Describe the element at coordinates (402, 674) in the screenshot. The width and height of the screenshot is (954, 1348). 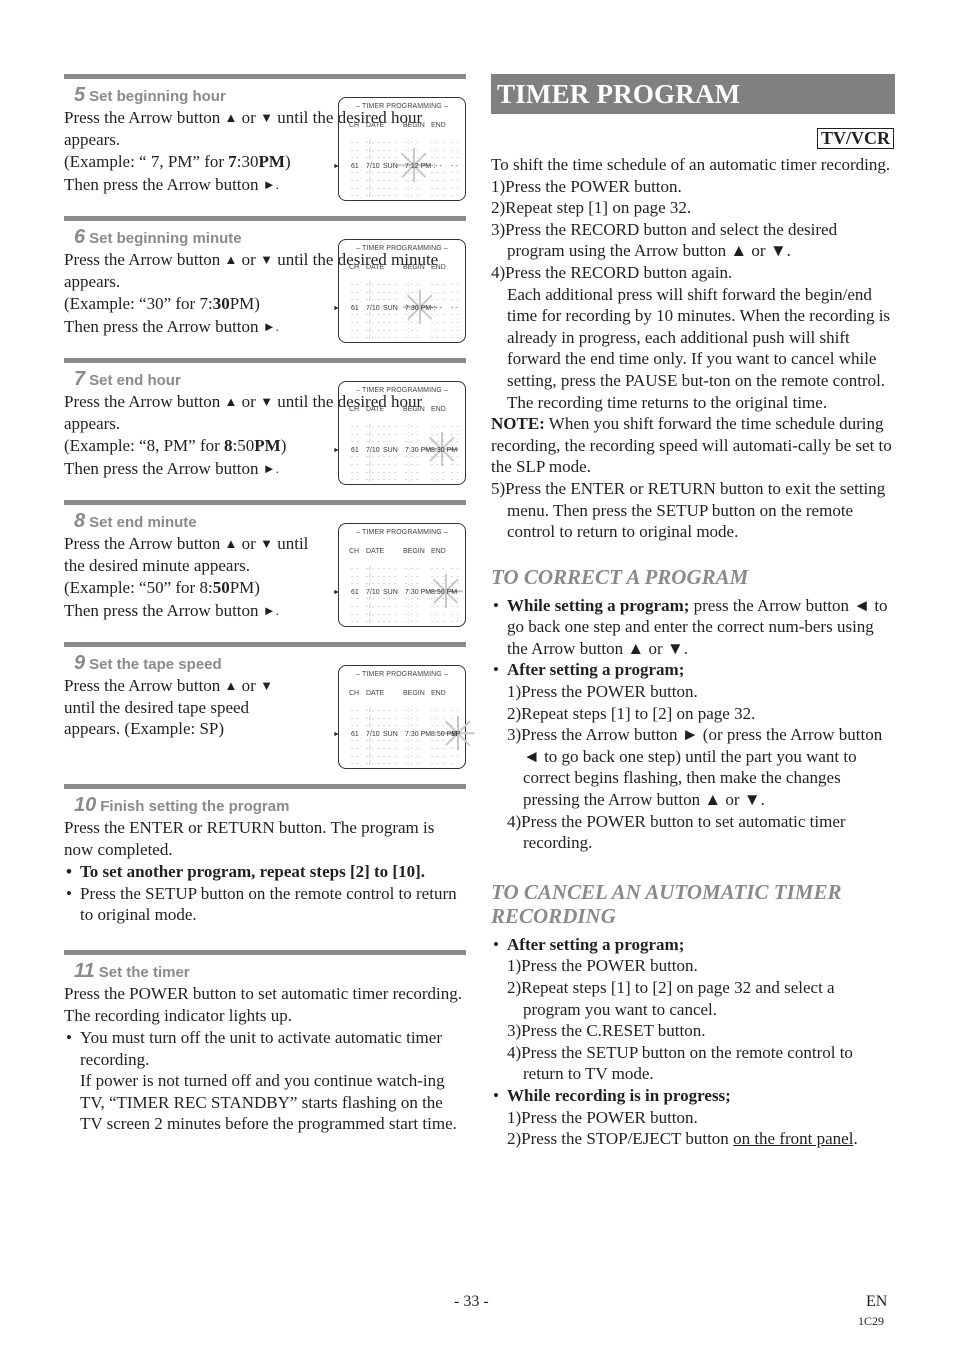
I see `screen-title: – TIMER PROGRAMMING –` at that location.